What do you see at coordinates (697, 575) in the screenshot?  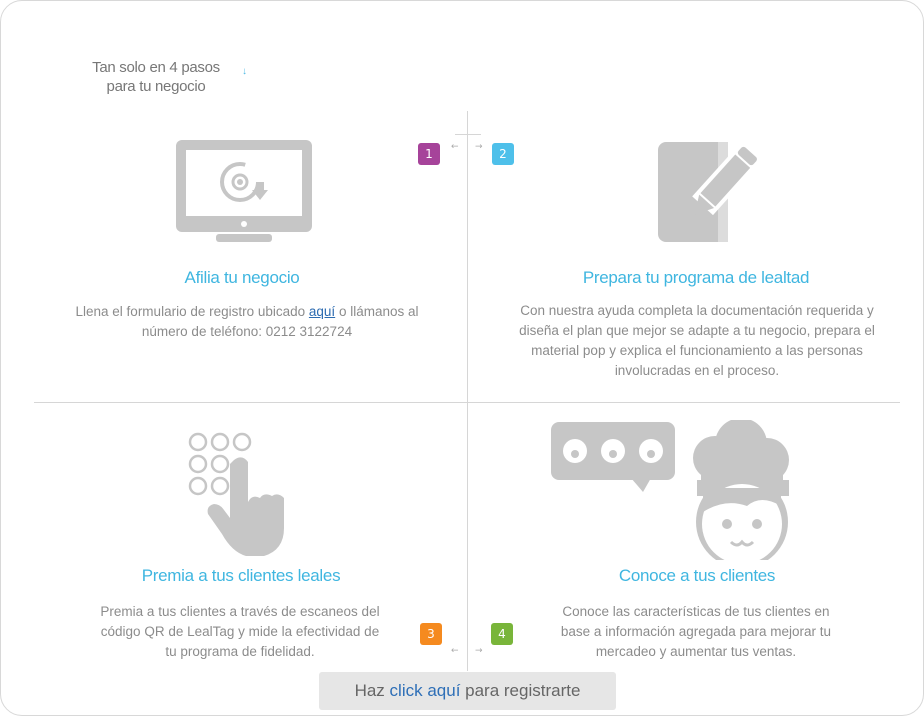 I see `step-title-4: Conoce a tus clientes` at bounding box center [697, 575].